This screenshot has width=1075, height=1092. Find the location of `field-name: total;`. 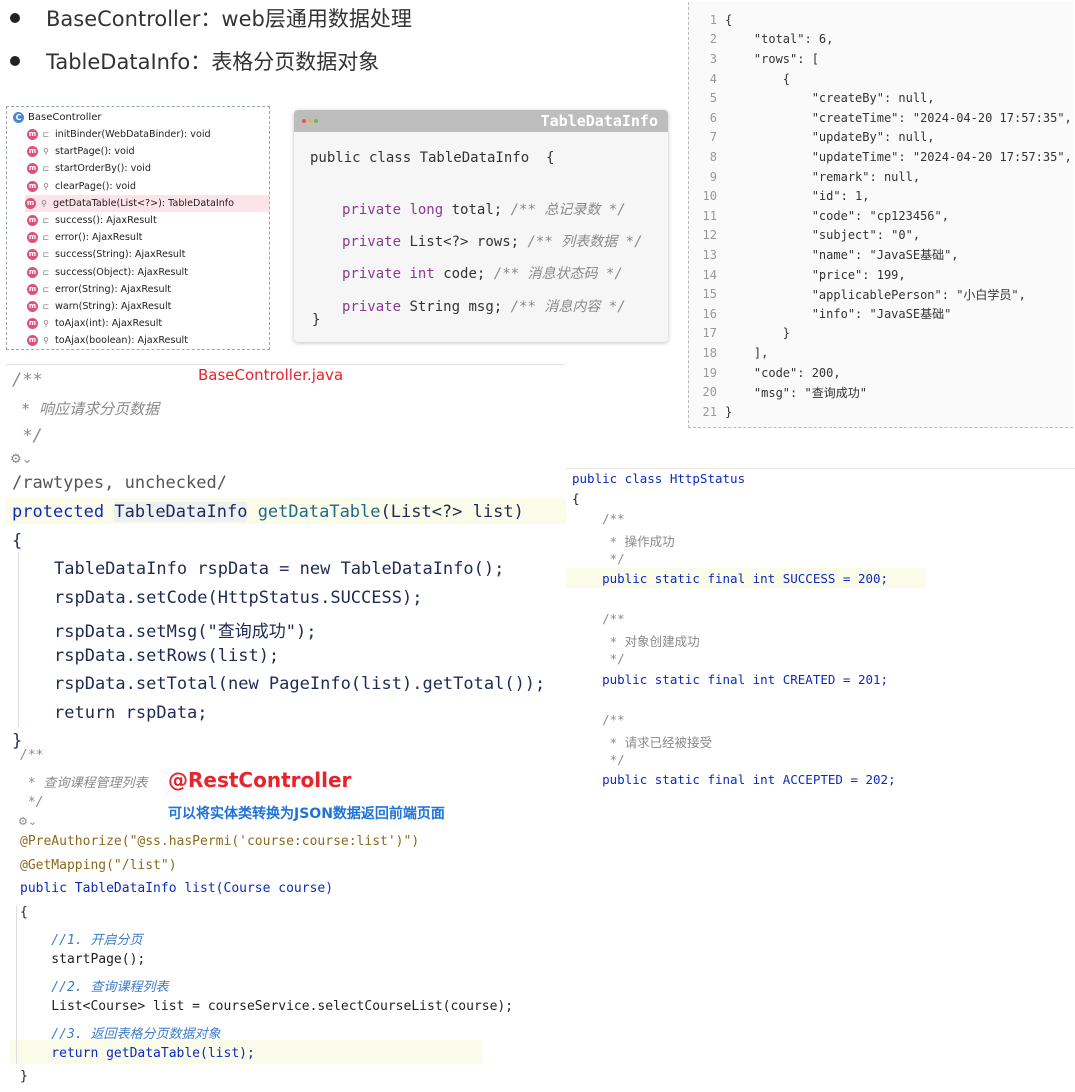

field-name: total; is located at coordinates (477, 210).